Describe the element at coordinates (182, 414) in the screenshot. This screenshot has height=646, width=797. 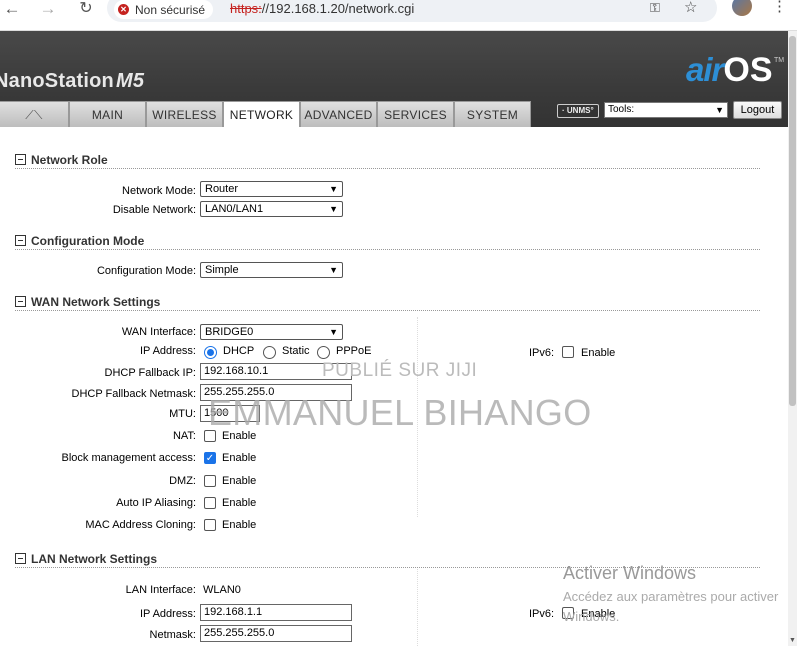
I see `mtu-label: MTU:` at that location.